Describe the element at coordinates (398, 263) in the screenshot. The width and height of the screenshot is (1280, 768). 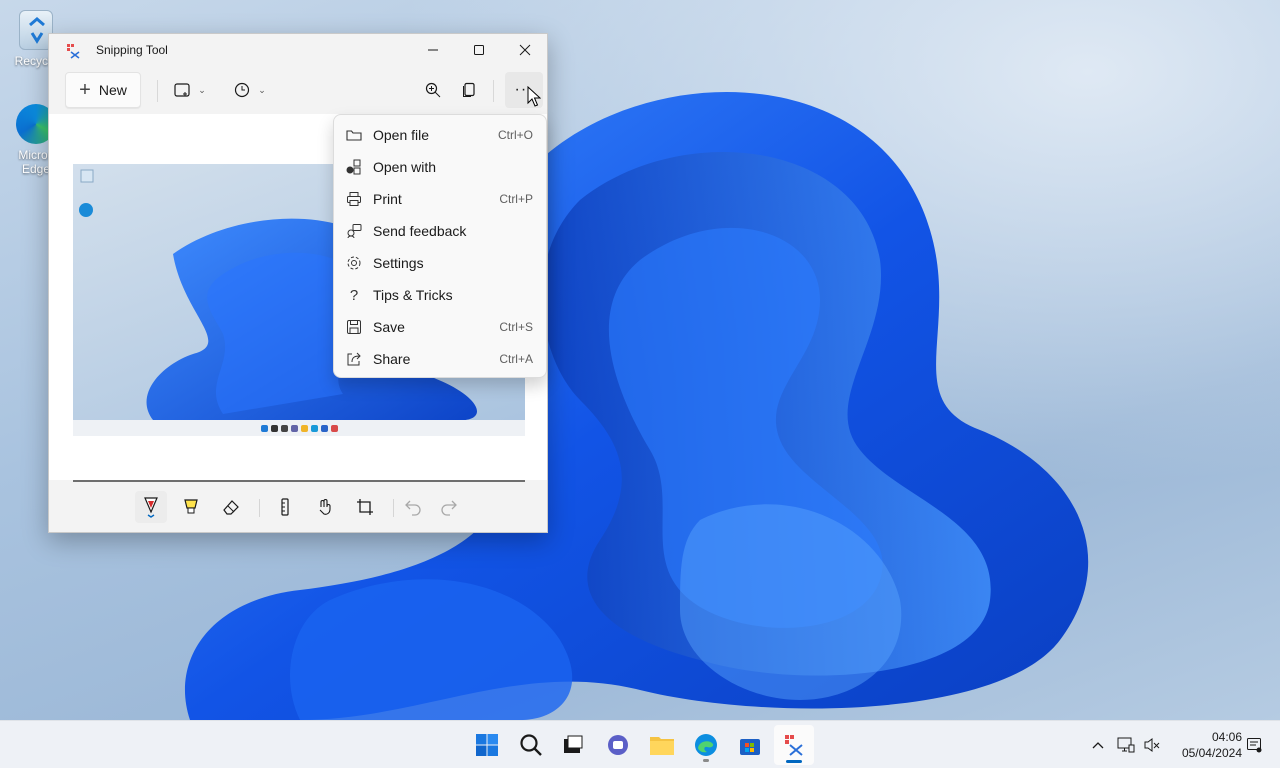
I see `menu-item-label: Settings` at that location.